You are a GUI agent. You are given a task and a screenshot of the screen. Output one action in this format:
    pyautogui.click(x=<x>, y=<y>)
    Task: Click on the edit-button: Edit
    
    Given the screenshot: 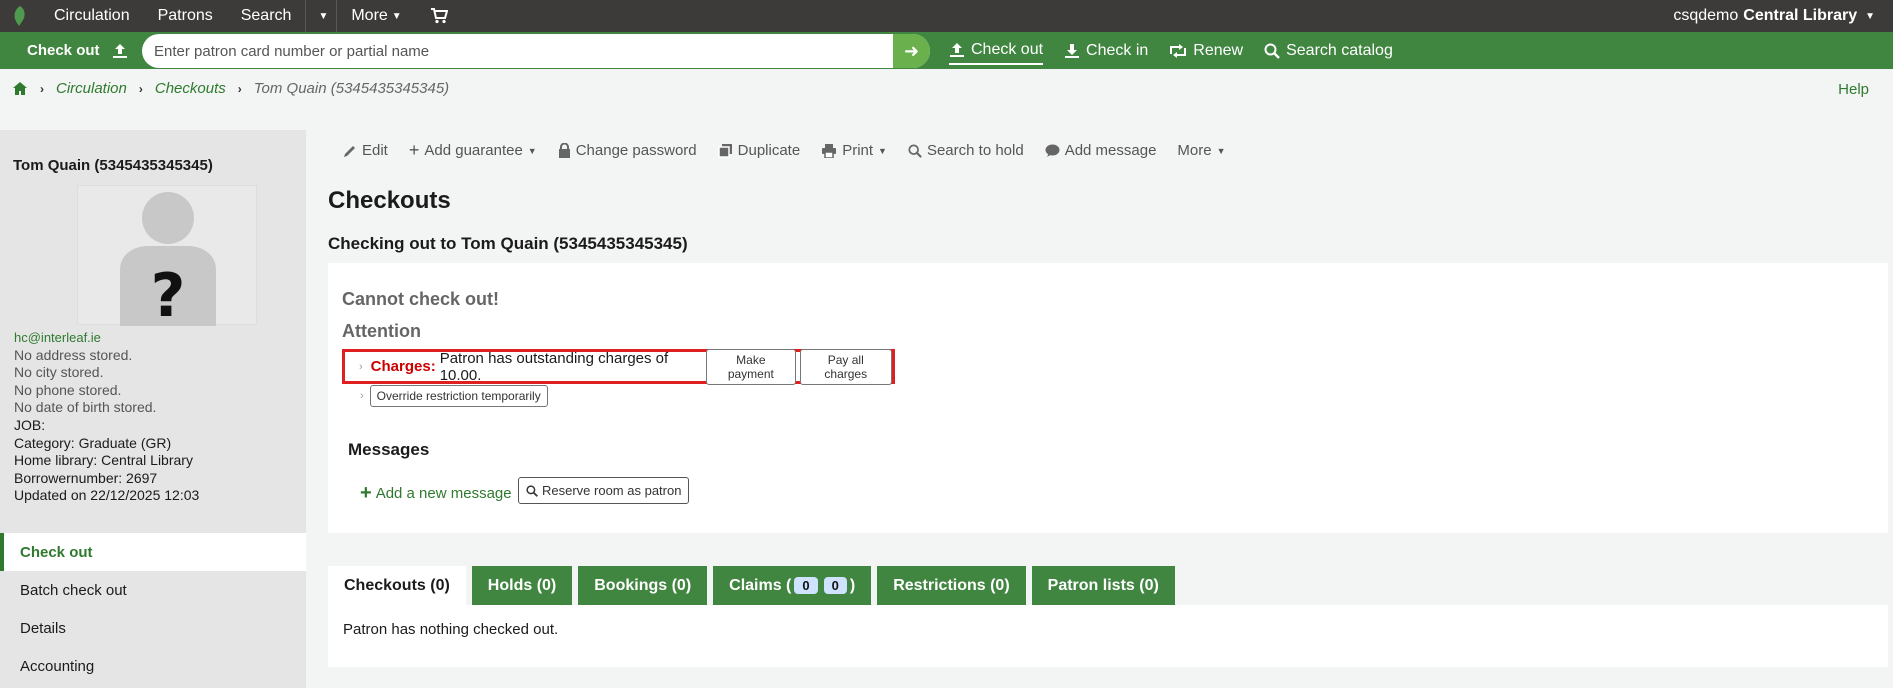 What is the action you would take?
    pyautogui.click(x=365, y=150)
    